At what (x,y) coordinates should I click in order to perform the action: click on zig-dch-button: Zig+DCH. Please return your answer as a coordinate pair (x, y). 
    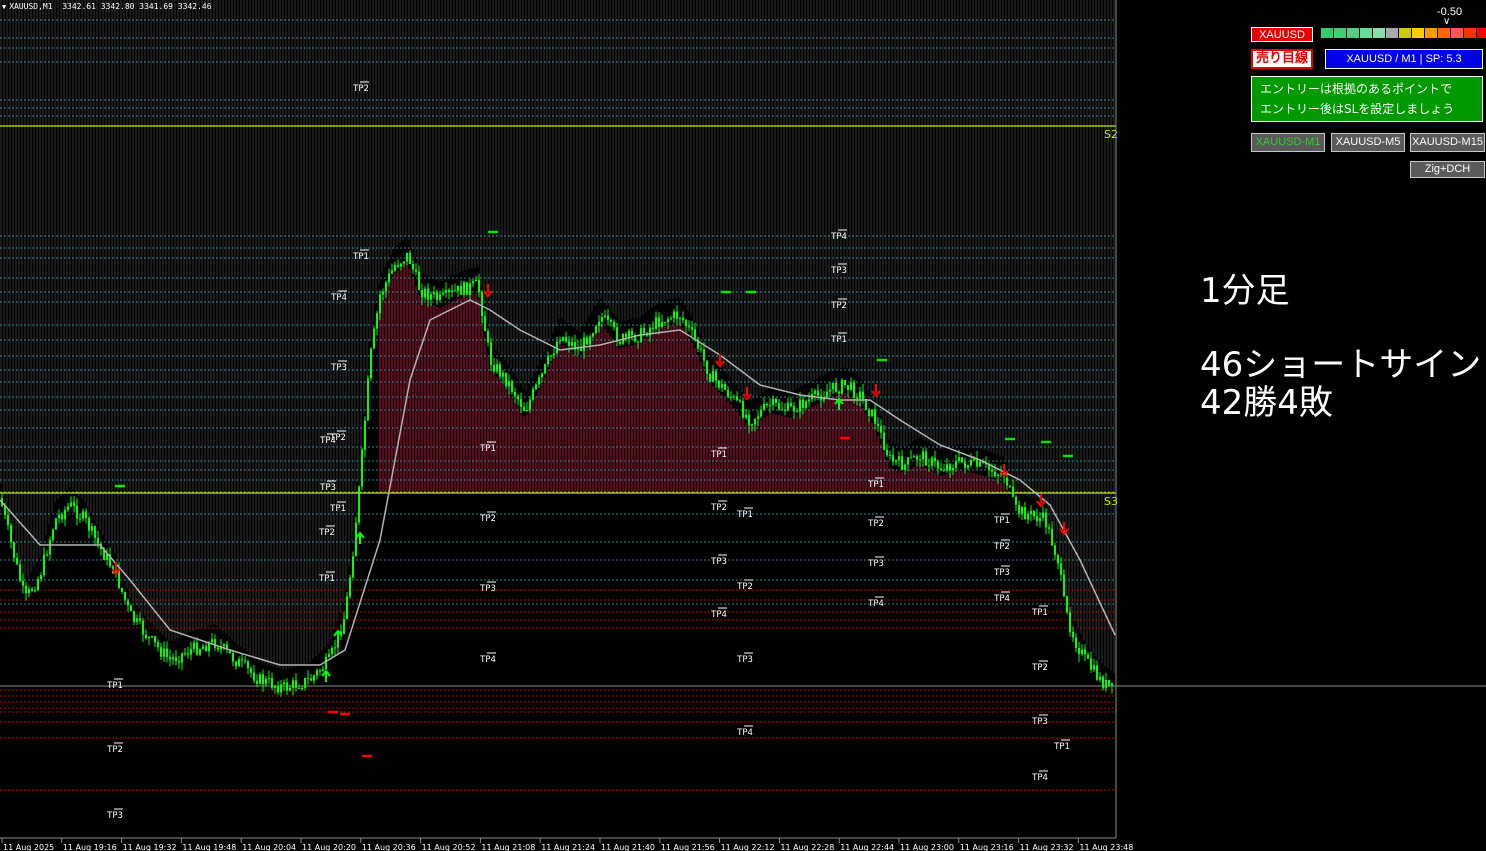
    Looking at the image, I should click on (1447, 169).